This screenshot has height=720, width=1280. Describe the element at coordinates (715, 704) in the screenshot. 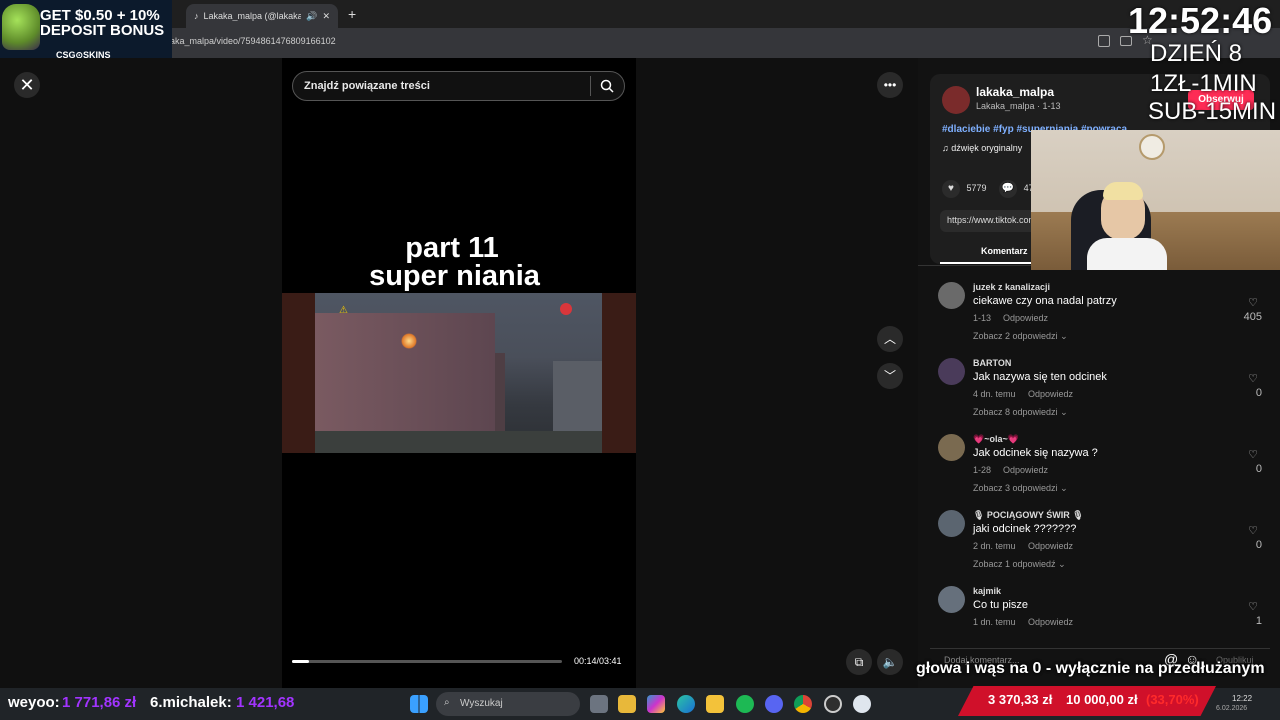

I see `file-explorer-icon` at that location.